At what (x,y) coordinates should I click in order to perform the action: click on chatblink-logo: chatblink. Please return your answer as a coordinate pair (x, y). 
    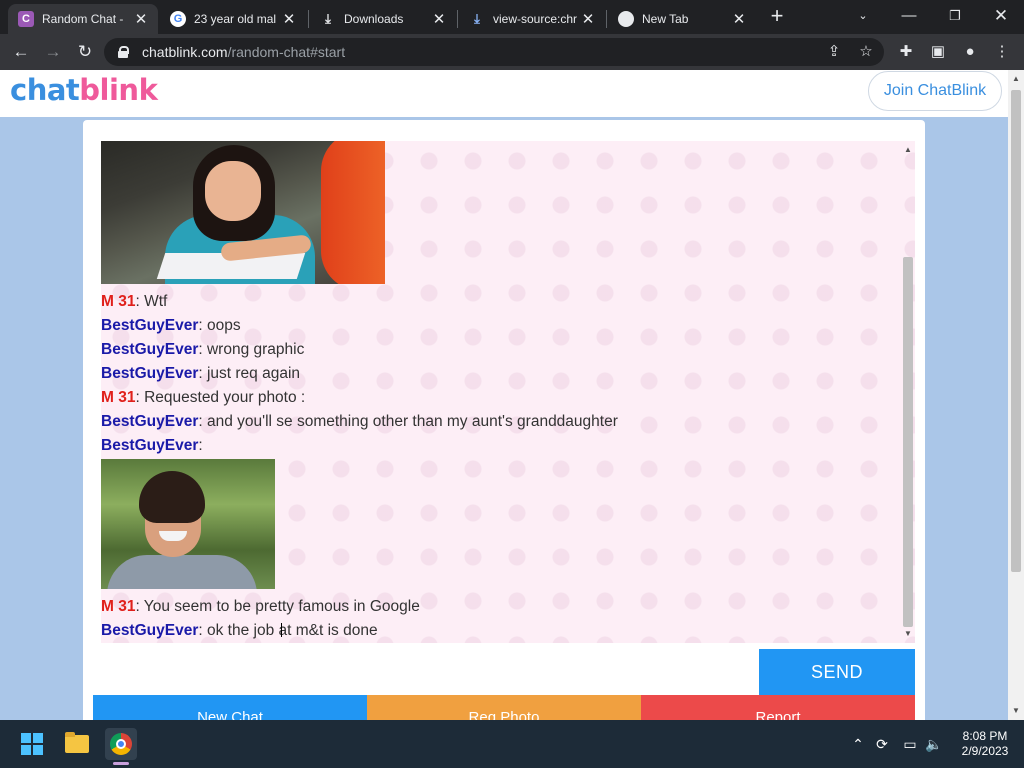
    Looking at the image, I should click on (84, 90).